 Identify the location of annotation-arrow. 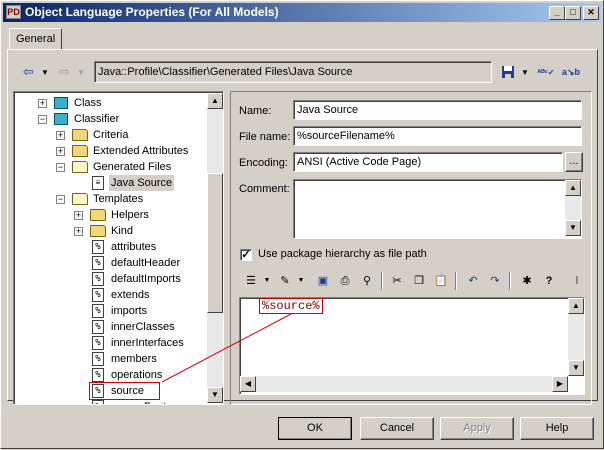
(226, 348).